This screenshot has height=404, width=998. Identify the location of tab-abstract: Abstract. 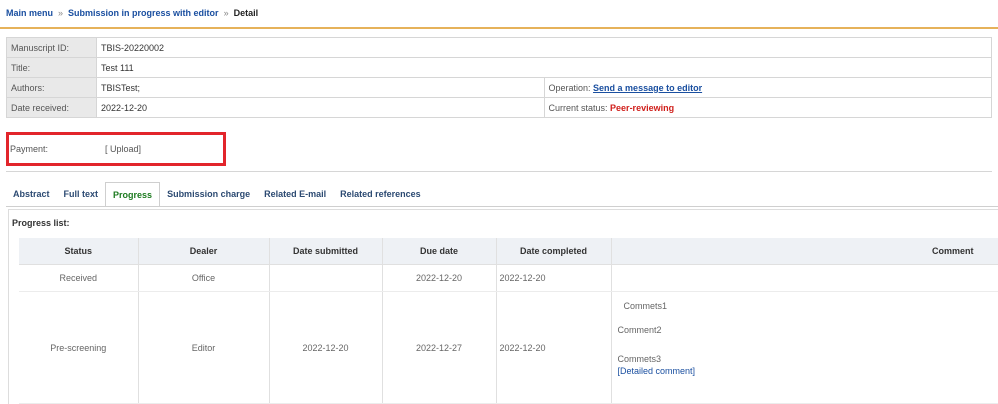
(31, 194).